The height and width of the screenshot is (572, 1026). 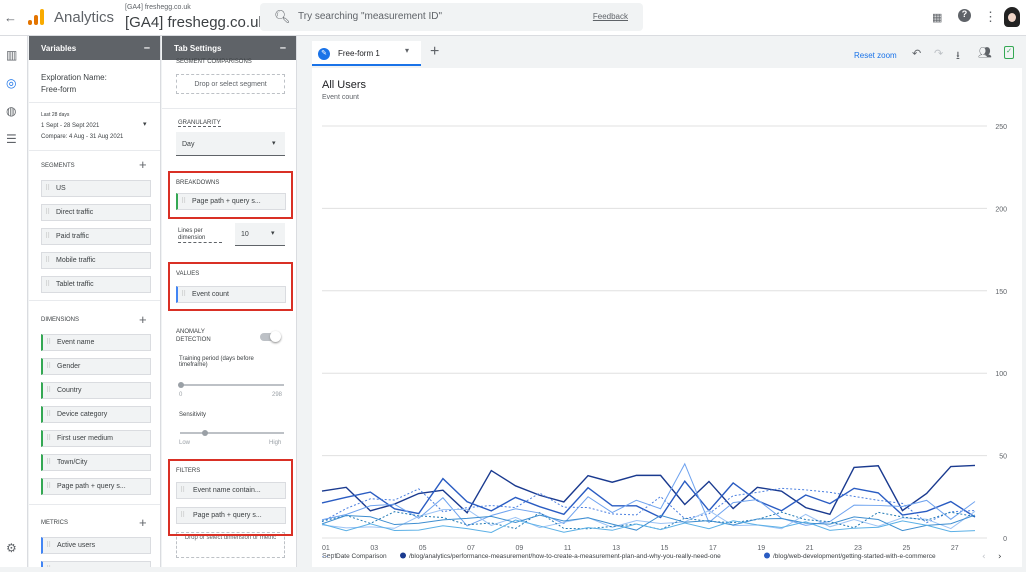 I want to click on redo-icon: ↷, so click(x=938, y=53).